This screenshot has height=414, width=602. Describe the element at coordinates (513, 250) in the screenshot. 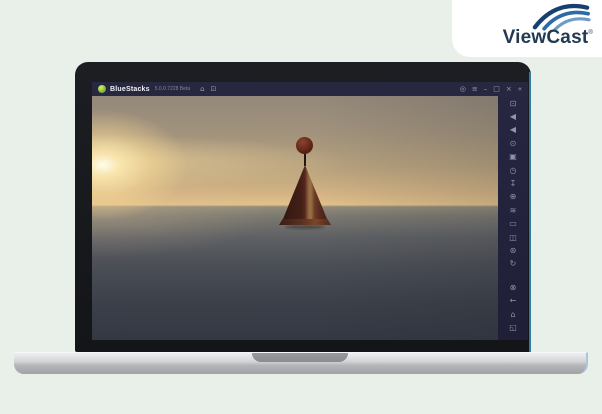

I see `globe-icon: ⊛` at that location.